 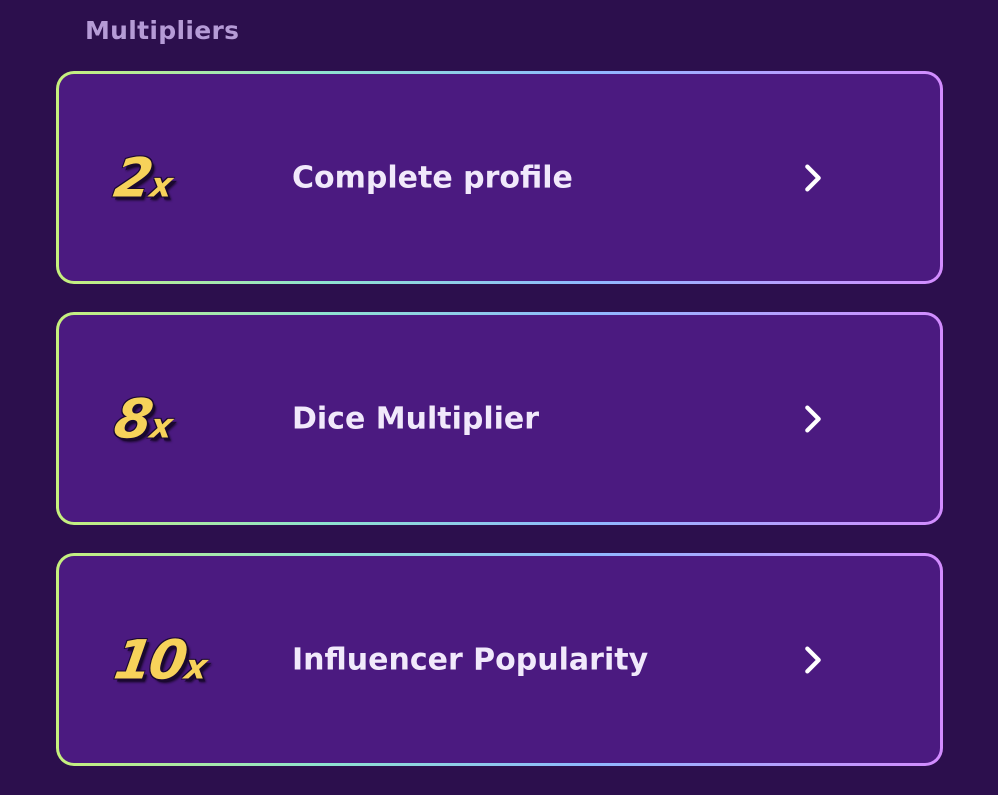 What do you see at coordinates (162, 30) in the screenshot?
I see `section-title: Multipliers` at bounding box center [162, 30].